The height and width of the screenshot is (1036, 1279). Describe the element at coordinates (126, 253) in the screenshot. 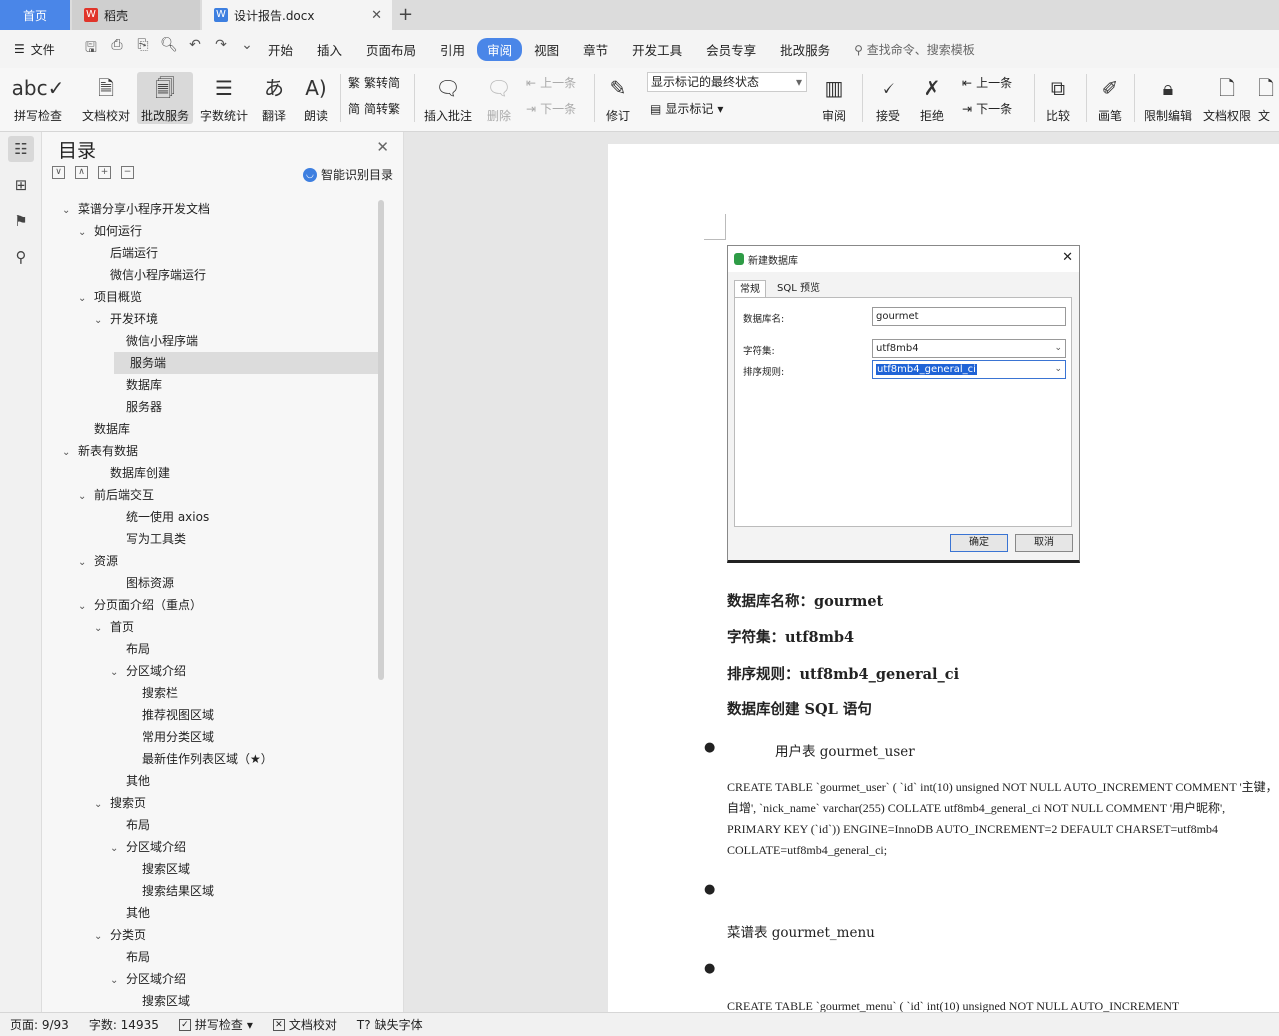

I see `toc-item: 后端运行` at that location.